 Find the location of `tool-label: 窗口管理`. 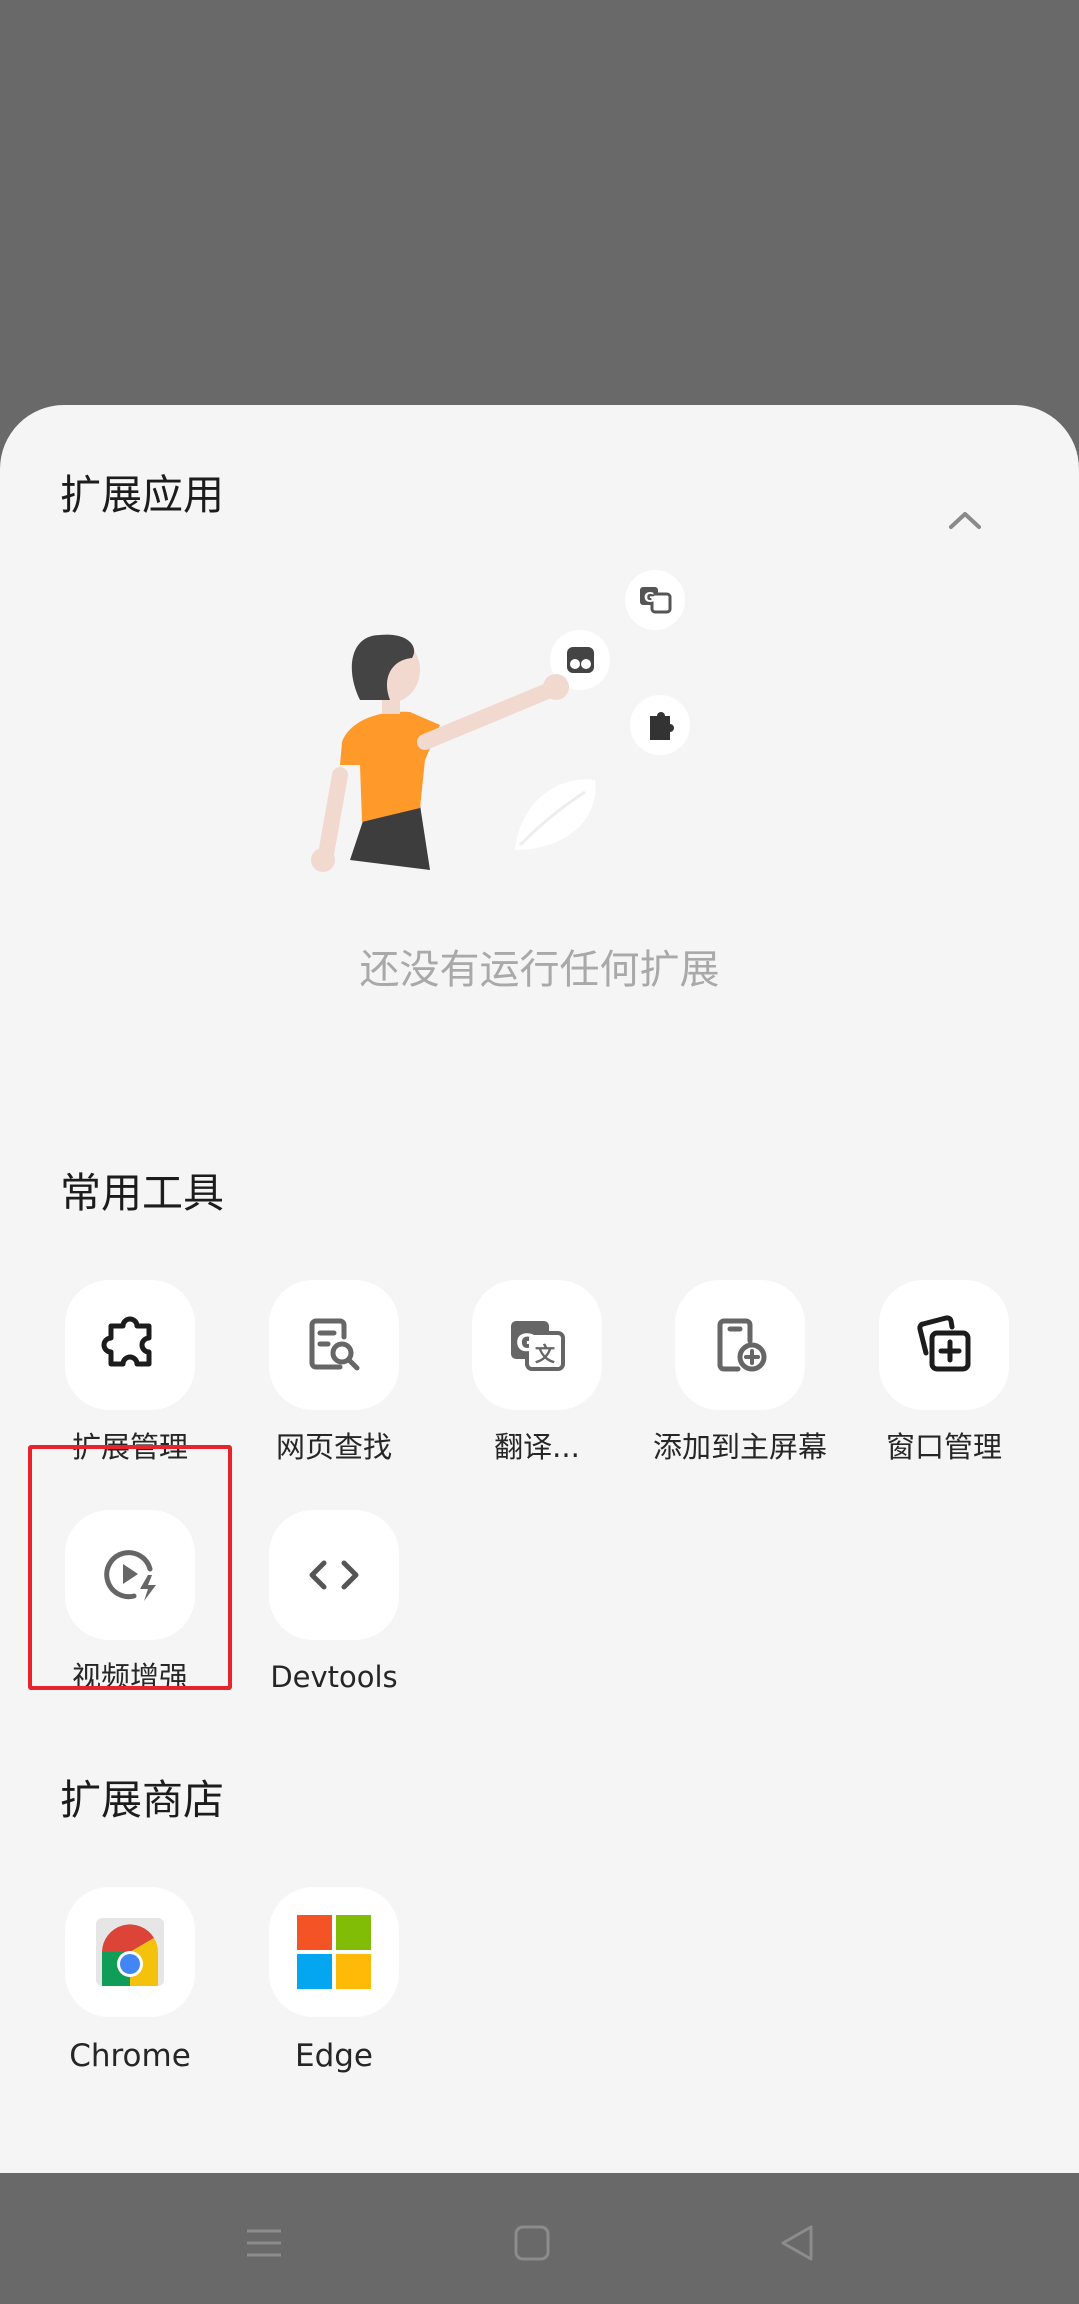

tool-label: 窗口管理 is located at coordinates (943, 1447).